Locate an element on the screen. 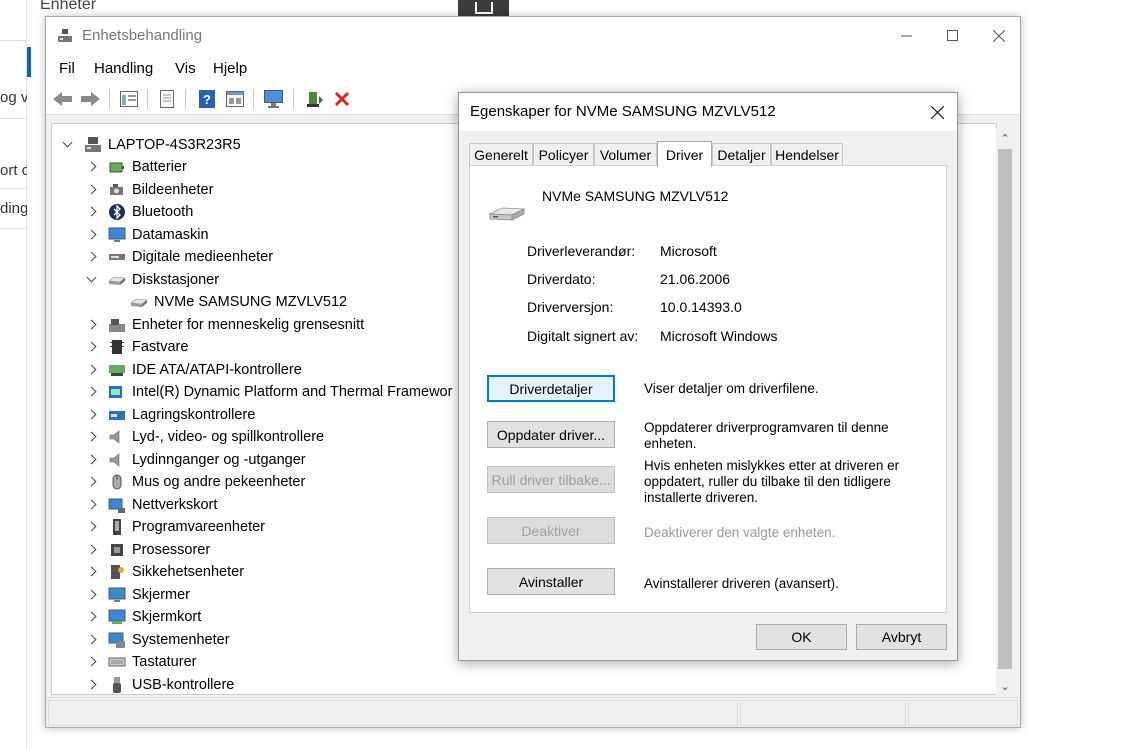  help-button: ? is located at coordinates (207, 99).